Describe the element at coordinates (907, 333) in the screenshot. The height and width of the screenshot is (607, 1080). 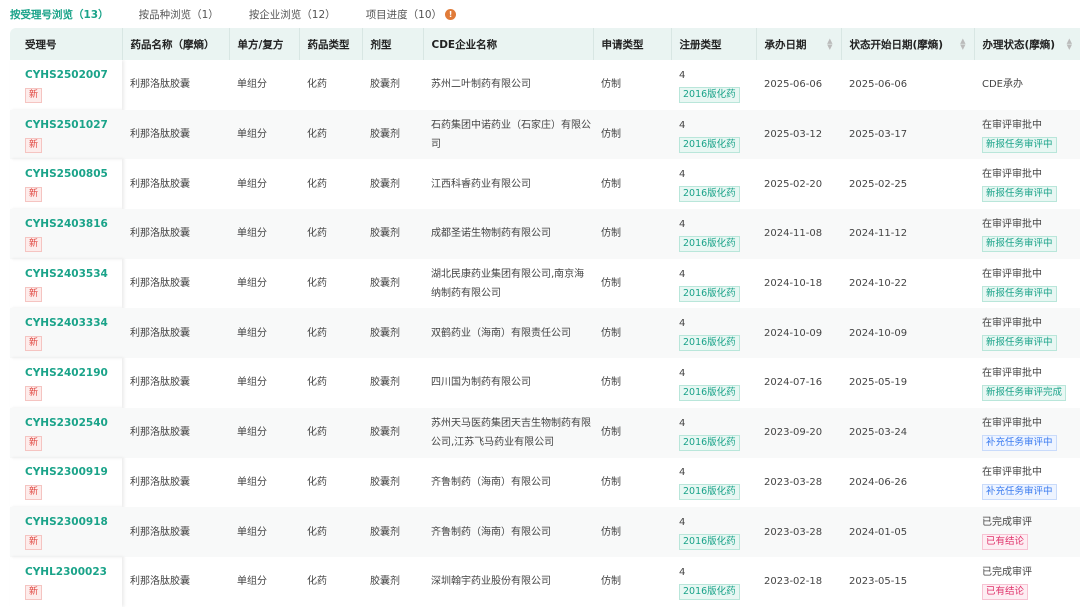
I see `status-start-date: 2024-10-09` at that location.